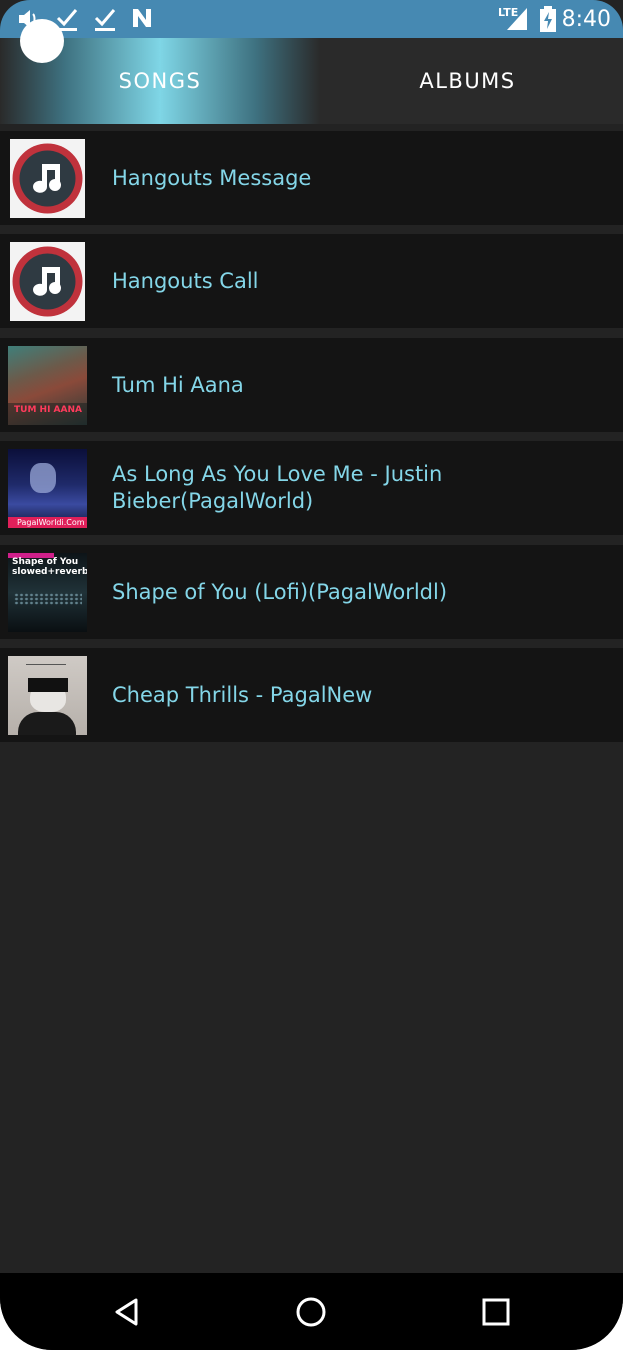  I want to click on song-item: Hangouts Call, so click(311, 281).